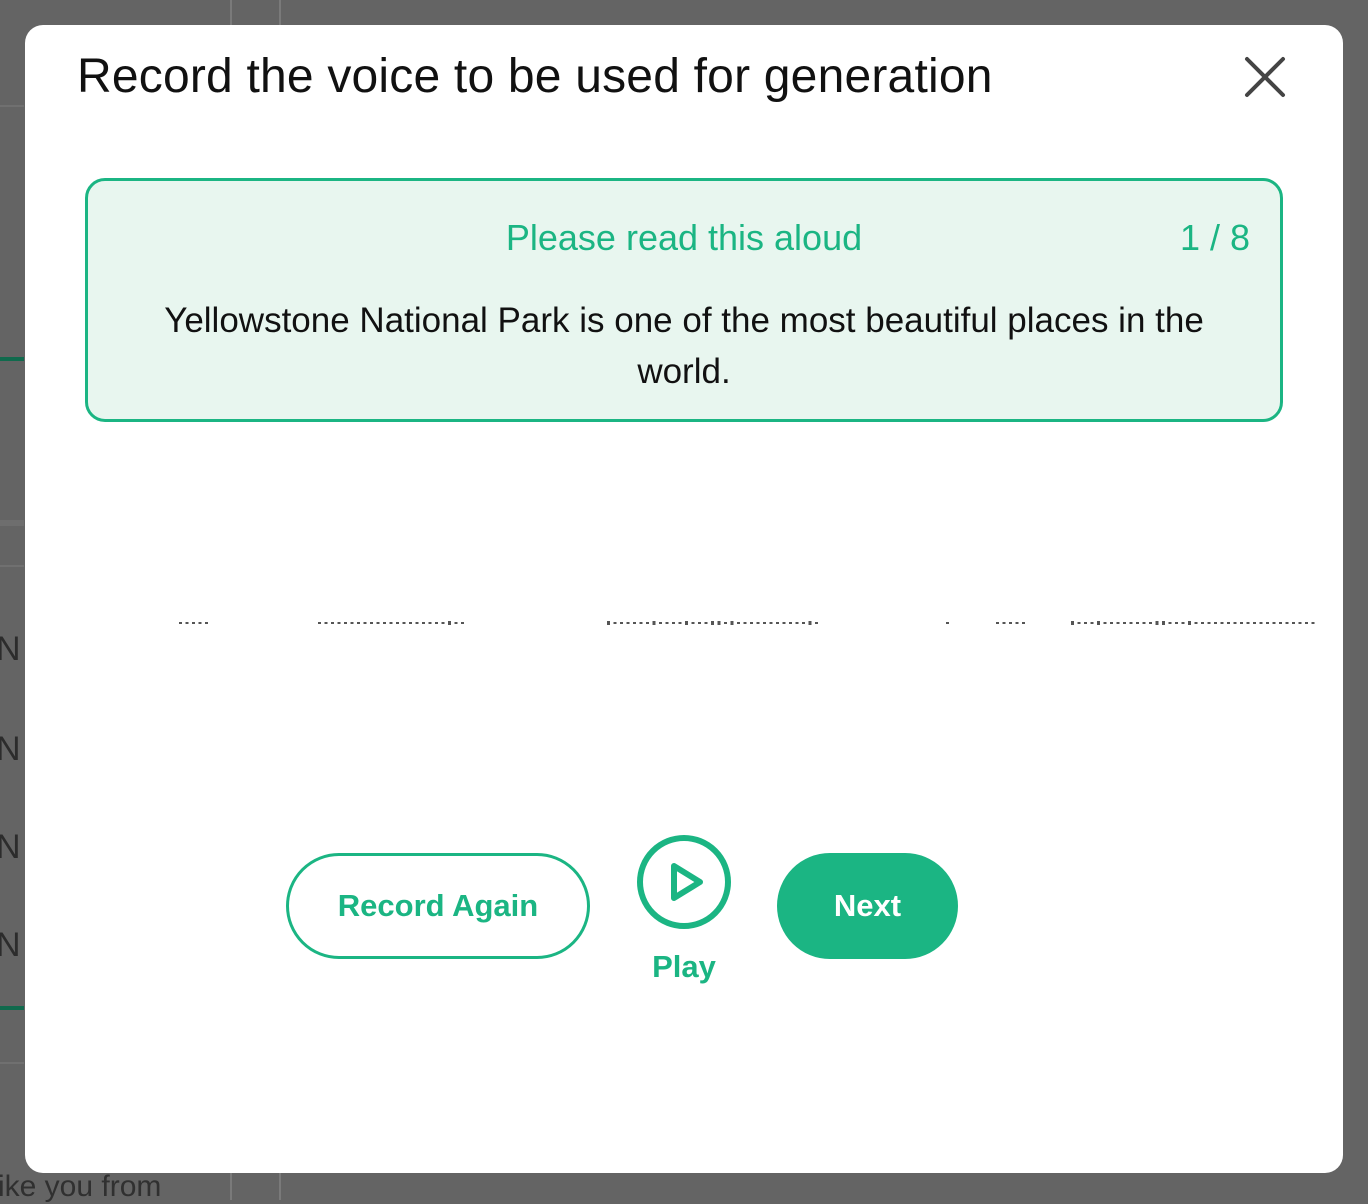  Describe the element at coordinates (1215, 238) in the screenshot. I see `prompt-counter: 1 / 8` at that location.